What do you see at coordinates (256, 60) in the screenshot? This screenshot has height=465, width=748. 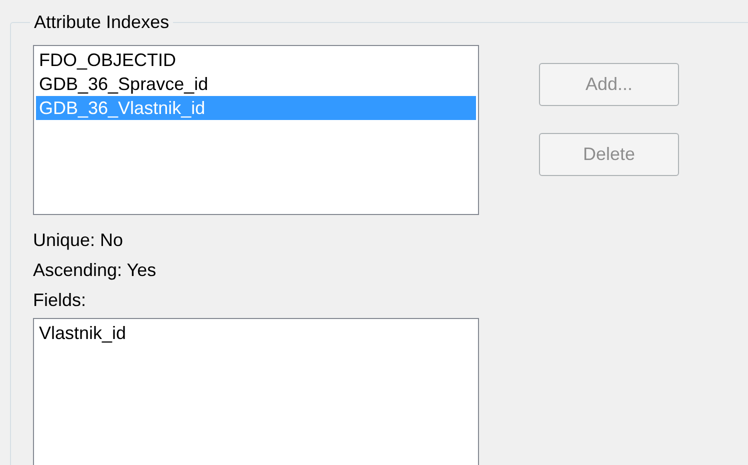 I see `list-item: FDO_OBJECTID` at bounding box center [256, 60].